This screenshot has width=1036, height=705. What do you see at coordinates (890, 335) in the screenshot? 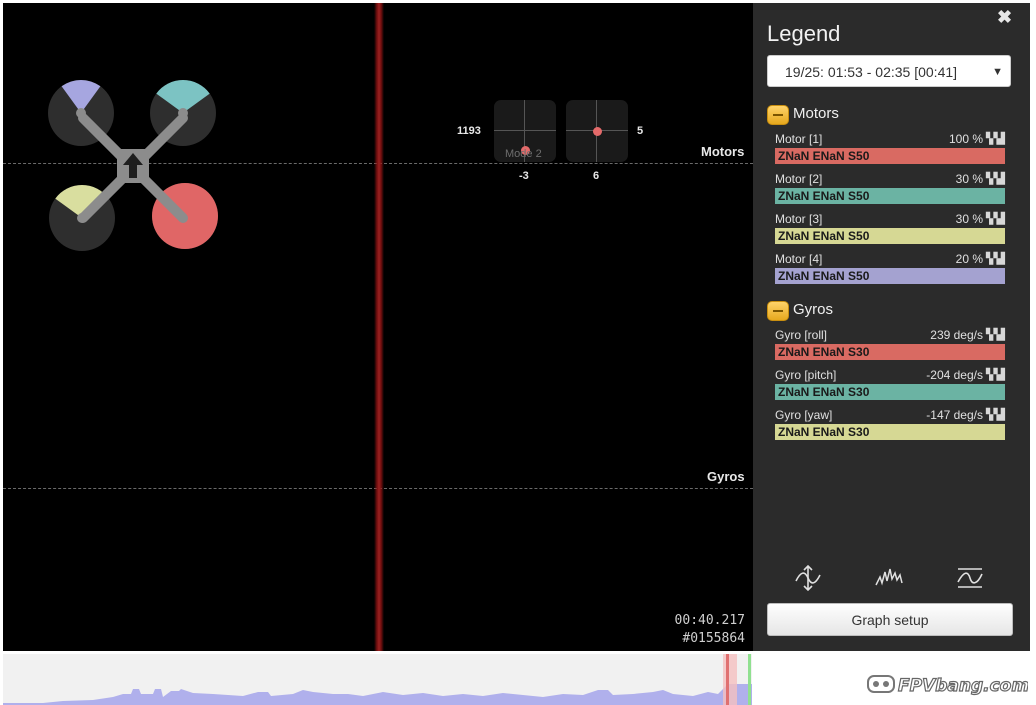
I see `field-gyro-roll: Gyro [roll] 239 deg/s ▝▞▟` at bounding box center [890, 335].